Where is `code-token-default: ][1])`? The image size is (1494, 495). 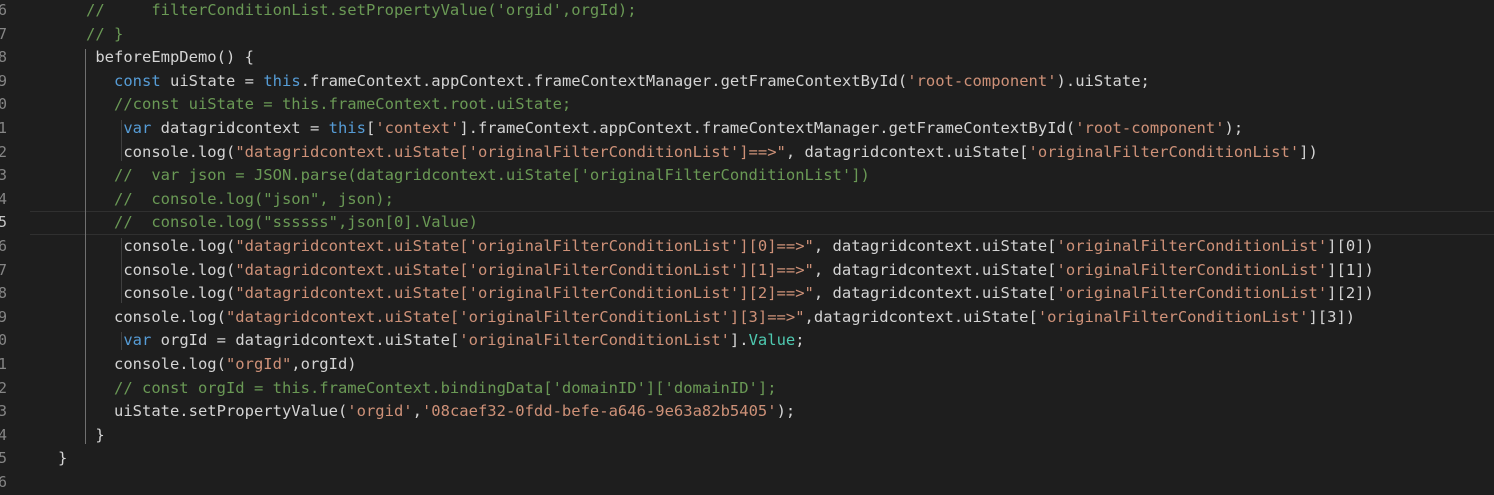 code-token-default: ][1]) is located at coordinates (1350, 269).